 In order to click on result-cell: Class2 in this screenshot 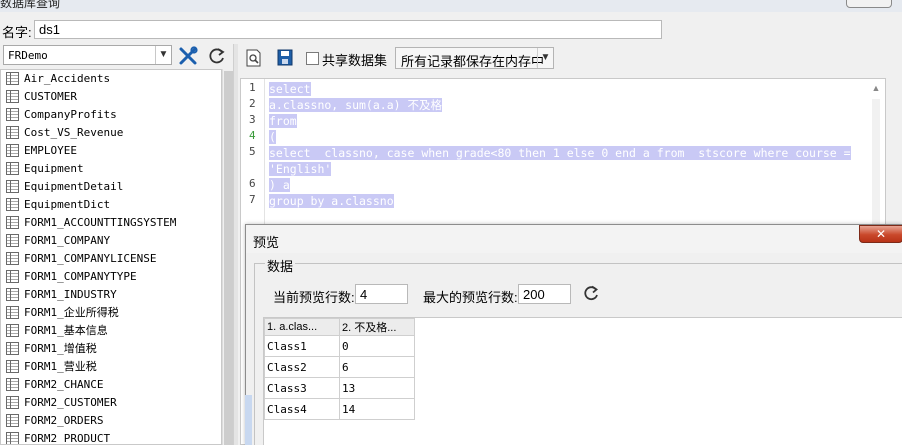, I will do `click(302, 367)`.